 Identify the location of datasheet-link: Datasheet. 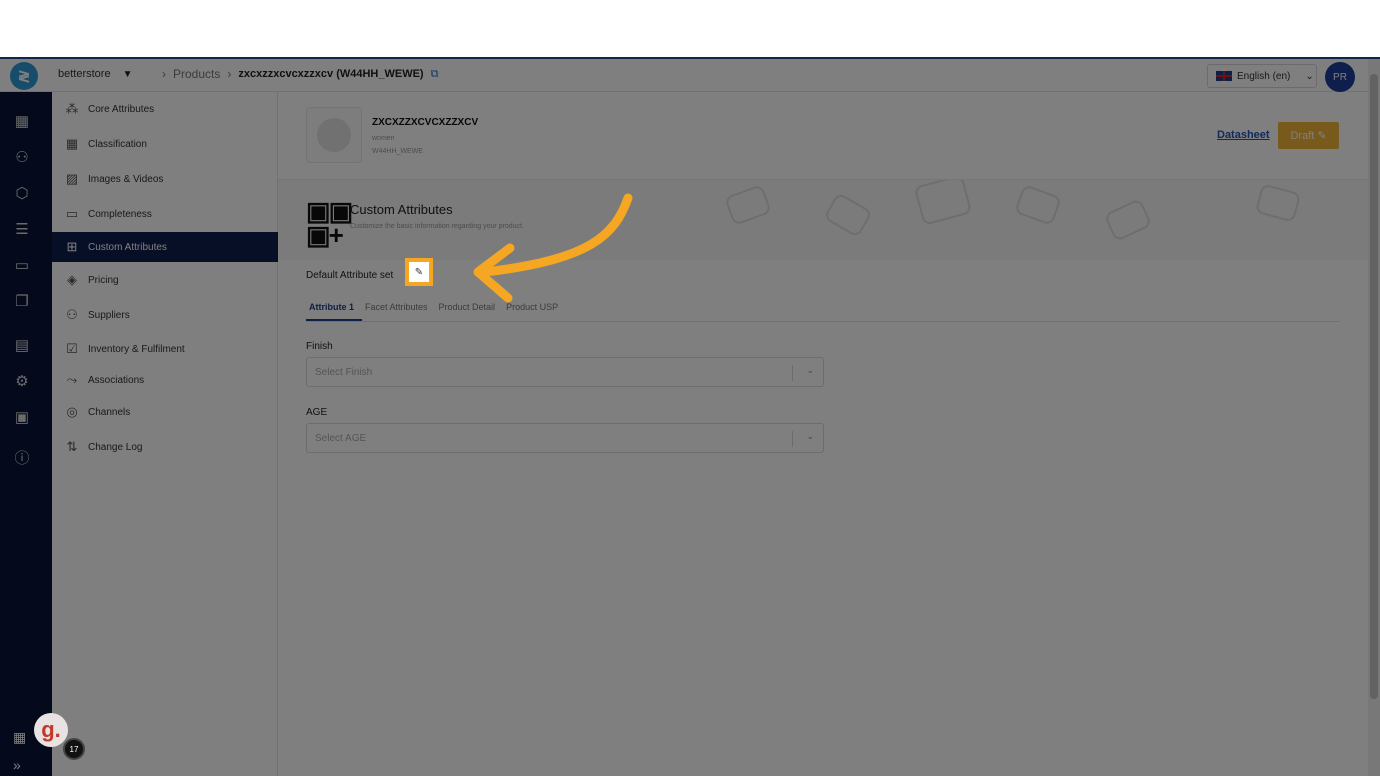
(1243, 135).